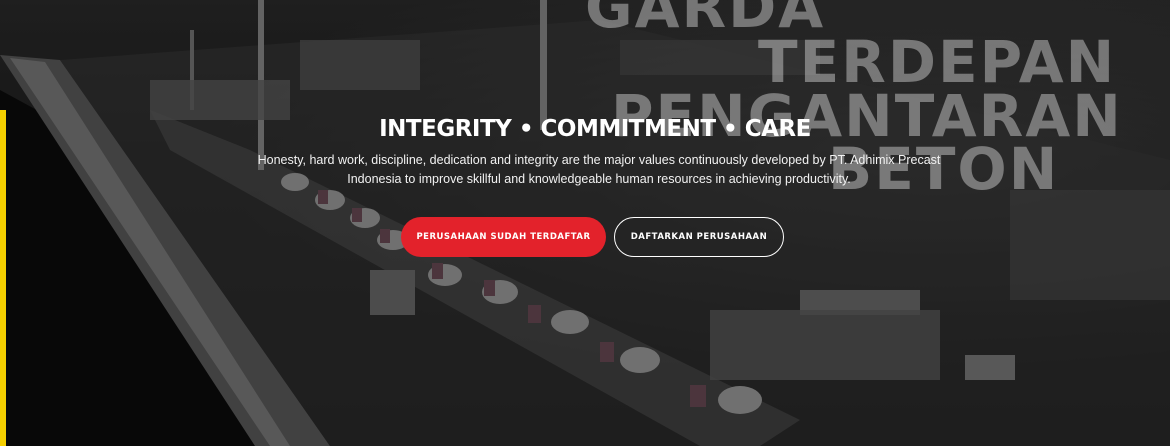 The width and height of the screenshot is (1170, 446). What do you see at coordinates (3, 278) in the screenshot?
I see `side-accent-bar` at bounding box center [3, 278].